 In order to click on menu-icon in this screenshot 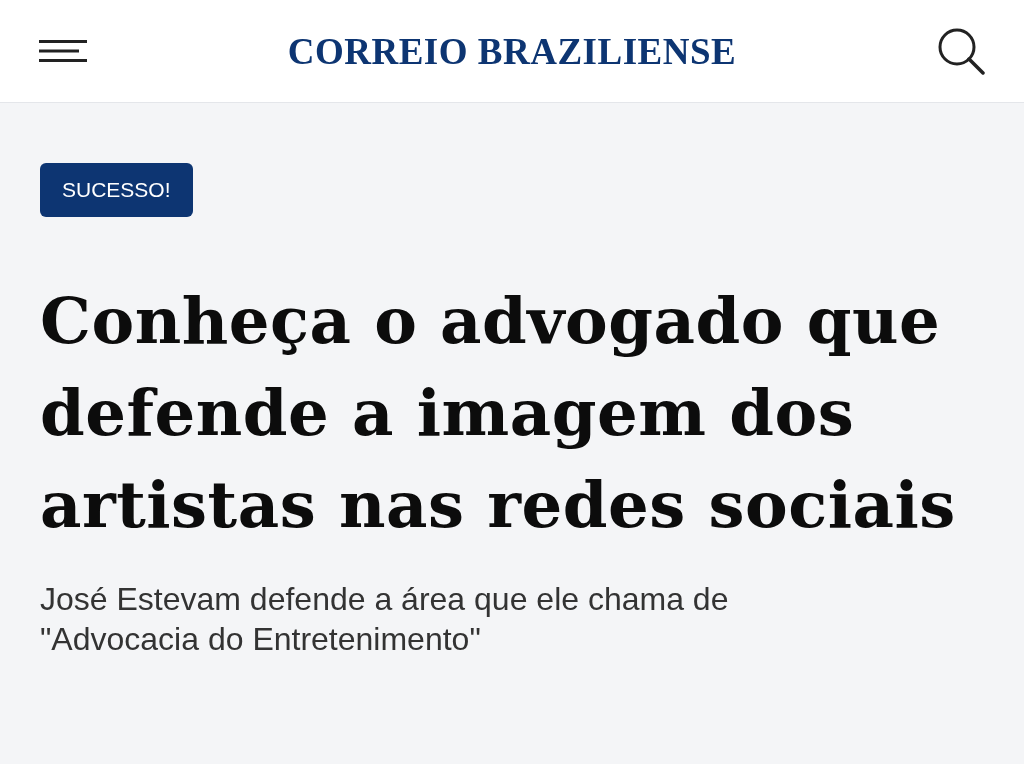, I will do `click(63, 51)`.